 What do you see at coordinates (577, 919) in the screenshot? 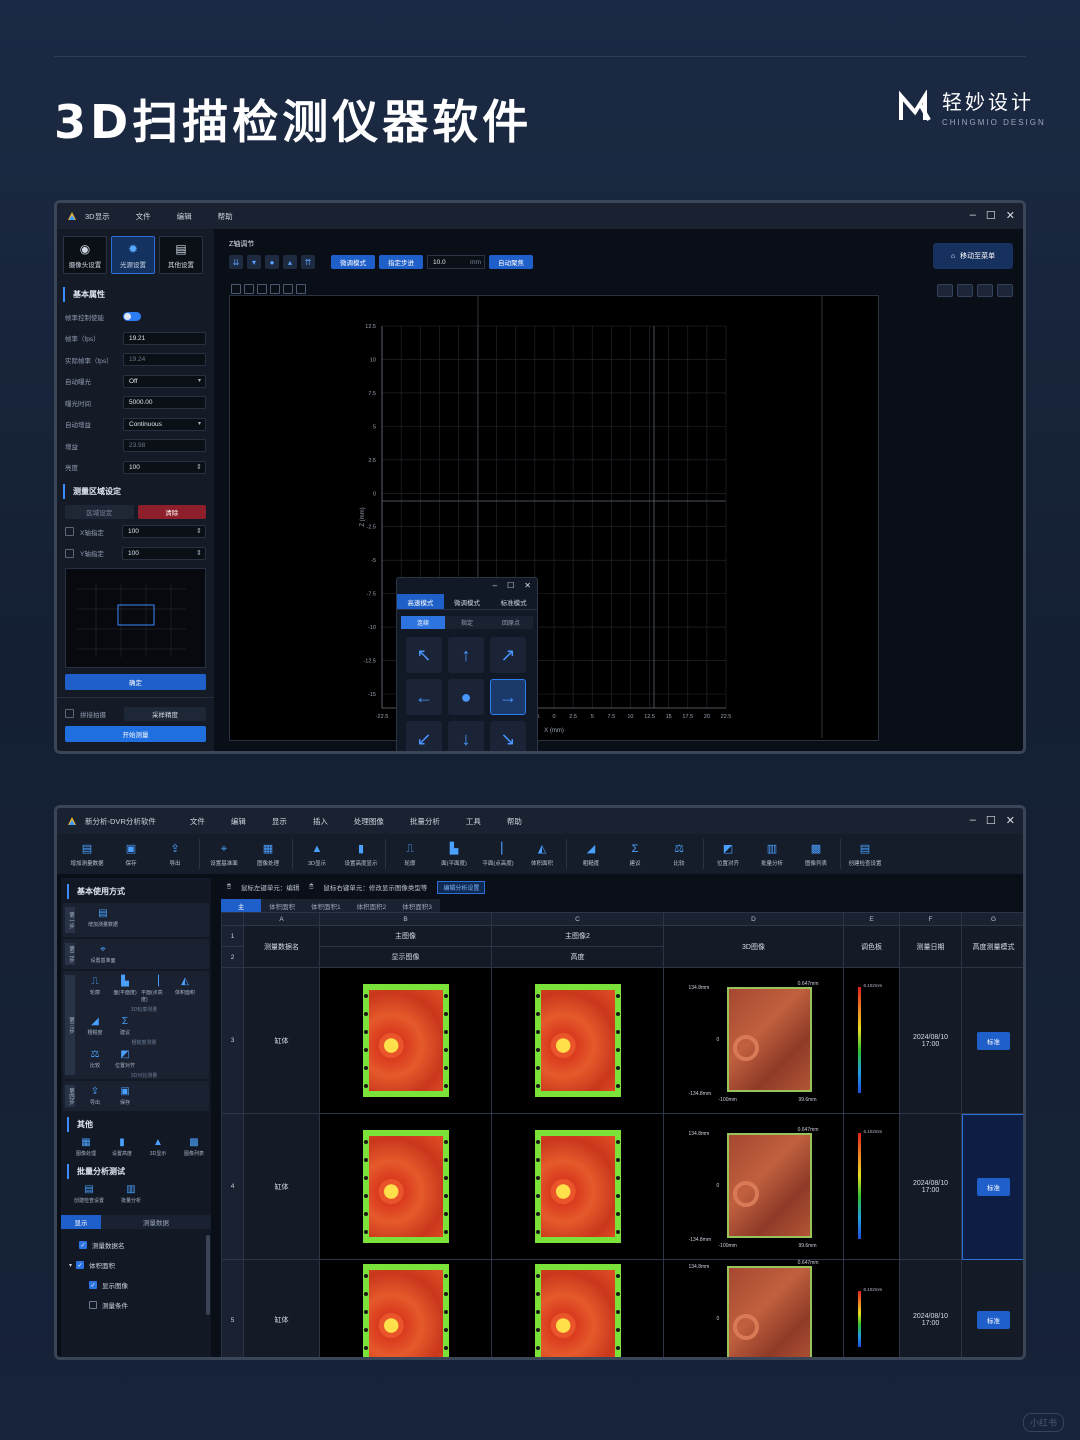
I see `col-header: C` at bounding box center [577, 919].